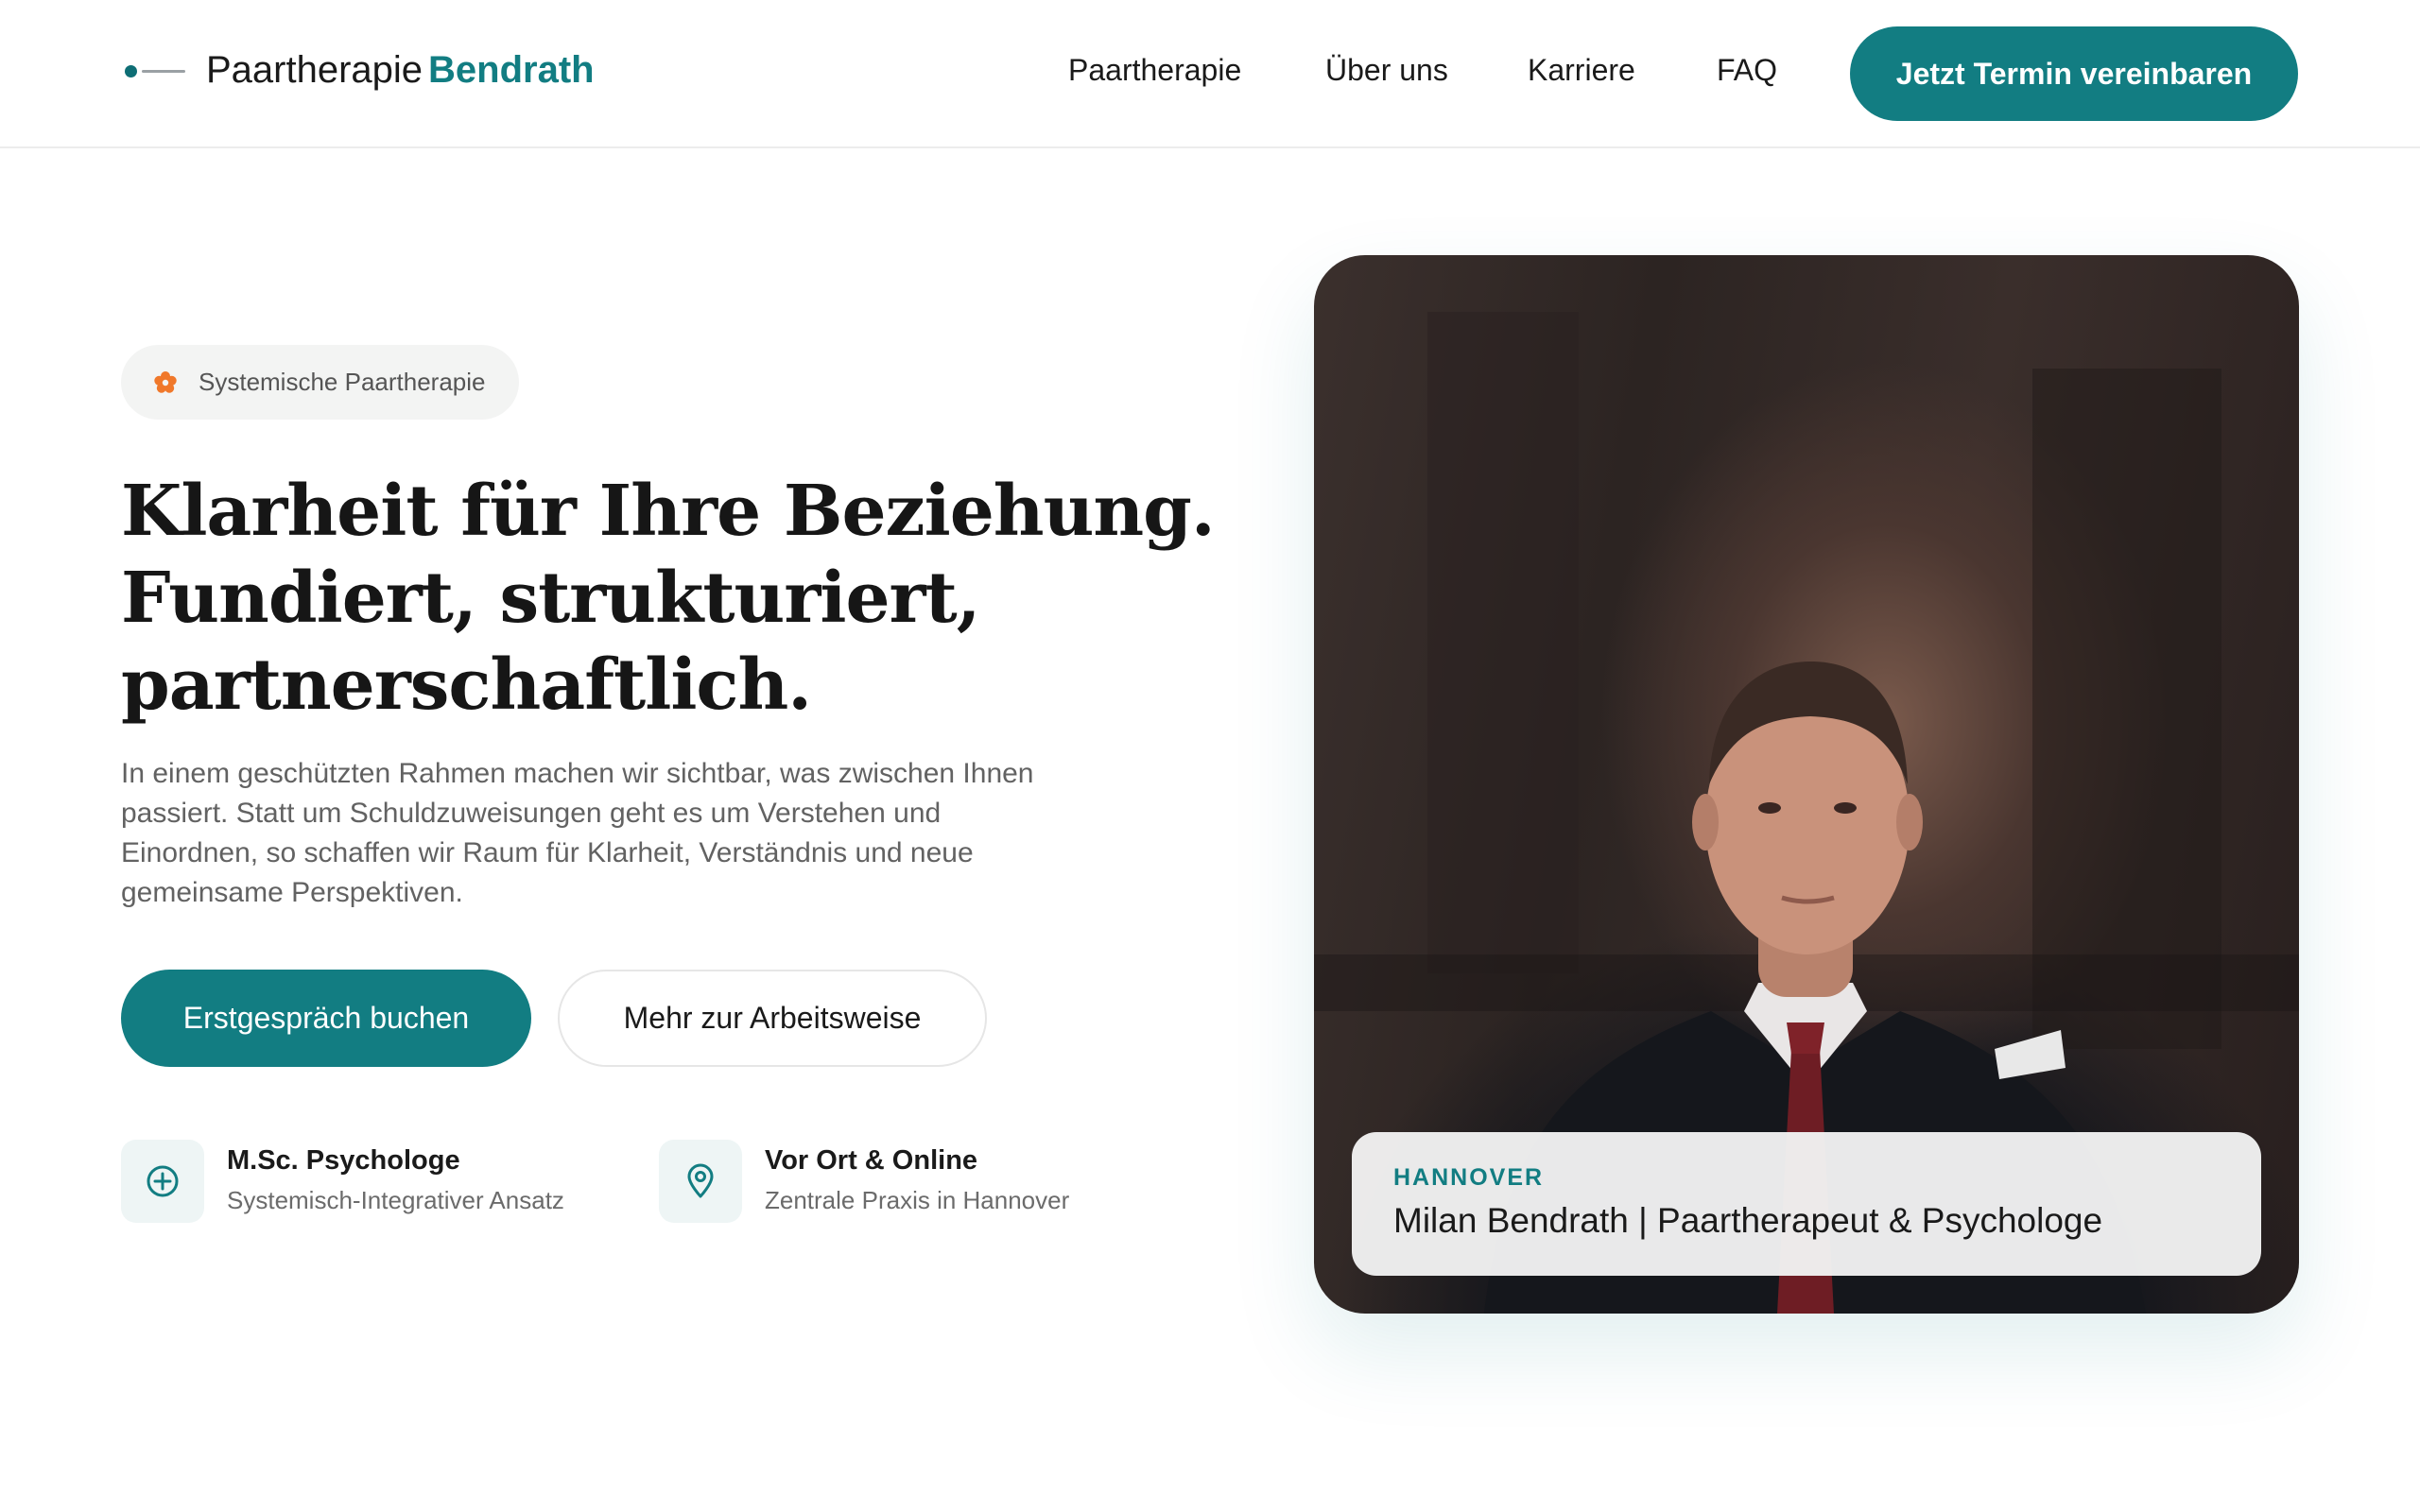 The width and height of the screenshot is (2420, 1512). What do you see at coordinates (668, 511) in the screenshot?
I see `headline-line-1: Klarheit für Ihre Beziehung.` at bounding box center [668, 511].